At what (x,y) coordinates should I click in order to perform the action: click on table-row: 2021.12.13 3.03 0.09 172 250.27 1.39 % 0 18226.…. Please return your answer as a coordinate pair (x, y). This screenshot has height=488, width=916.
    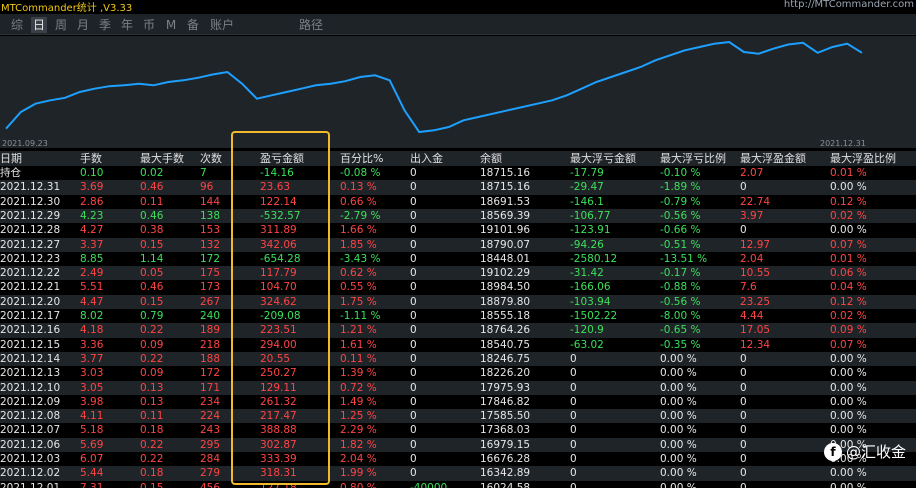
    Looking at the image, I should click on (458, 373).